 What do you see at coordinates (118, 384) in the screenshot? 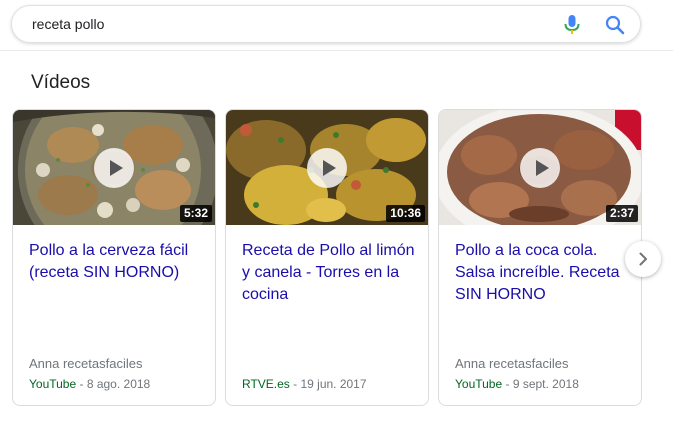
I see `video-date: 8 ago. 2018` at bounding box center [118, 384].